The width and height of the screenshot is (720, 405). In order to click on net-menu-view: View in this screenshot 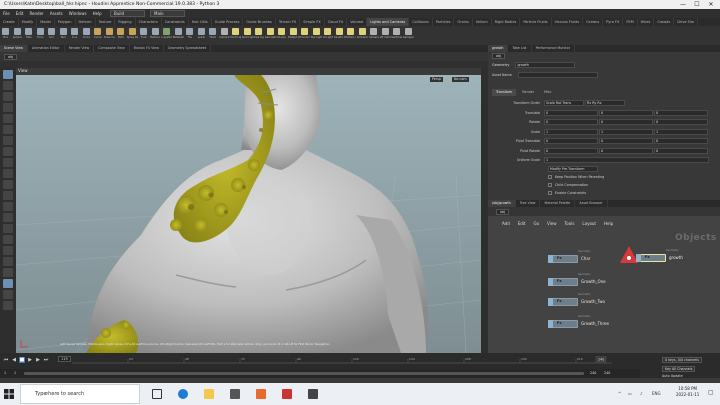, I will do `click(552, 223)`.